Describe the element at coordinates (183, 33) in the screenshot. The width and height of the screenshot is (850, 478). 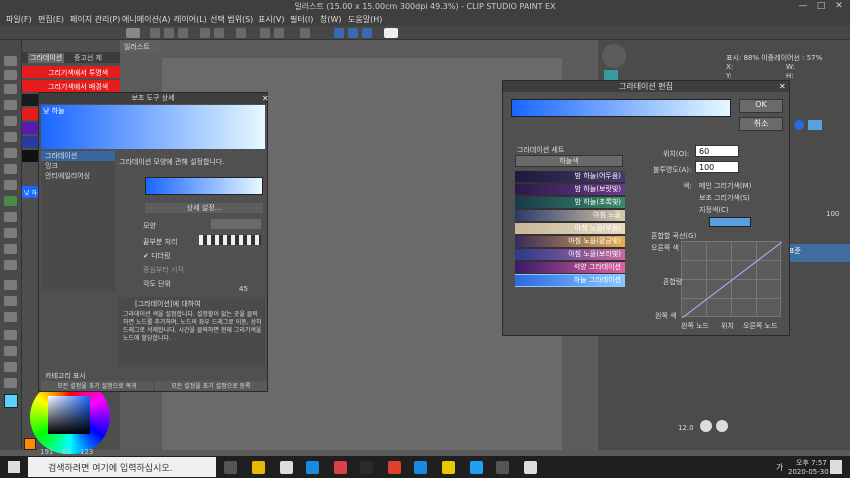
I see `save-icon` at that location.